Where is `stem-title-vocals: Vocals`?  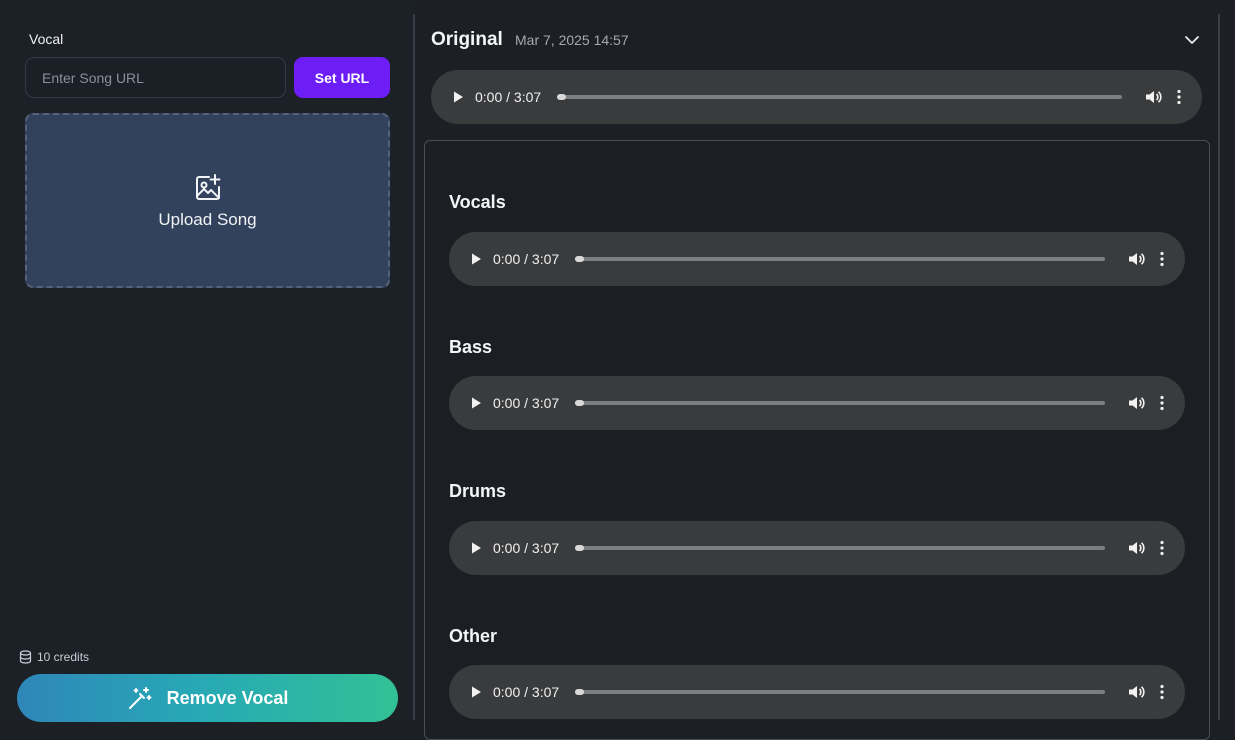
stem-title-vocals: Vocals is located at coordinates (477, 202).